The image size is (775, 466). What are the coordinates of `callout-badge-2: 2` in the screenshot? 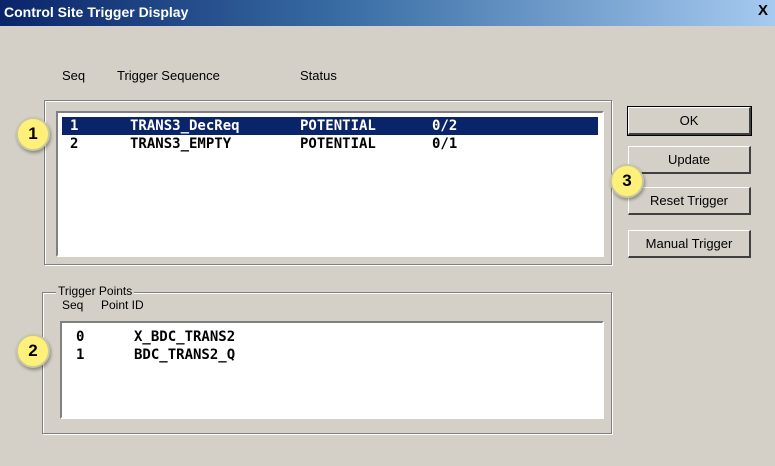 It's located at (33, 351).